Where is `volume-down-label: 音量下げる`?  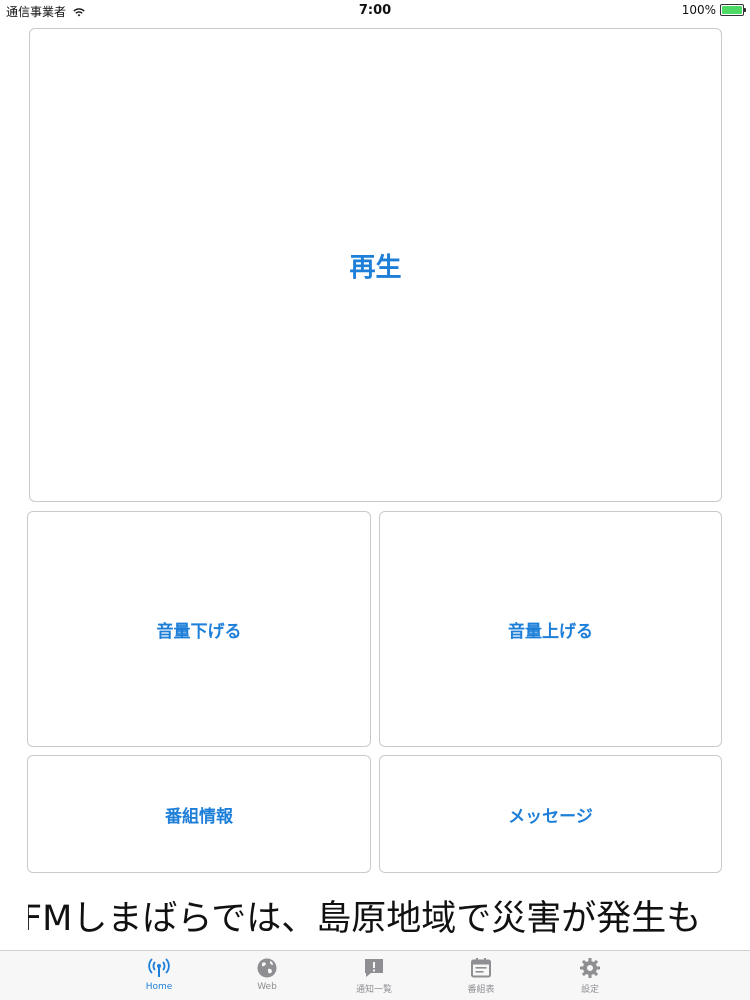
volume-down-label: 音量下げる is located at coordinates (199, 631).